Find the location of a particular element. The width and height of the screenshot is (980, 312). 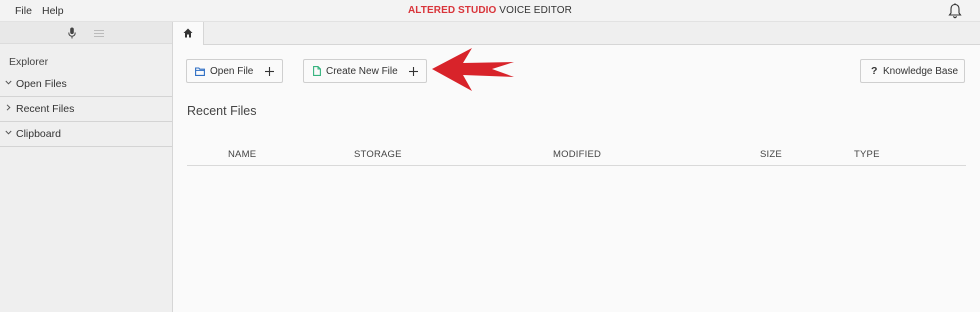

create-new-file-button: Create New File is located at coordinates (365, 71).